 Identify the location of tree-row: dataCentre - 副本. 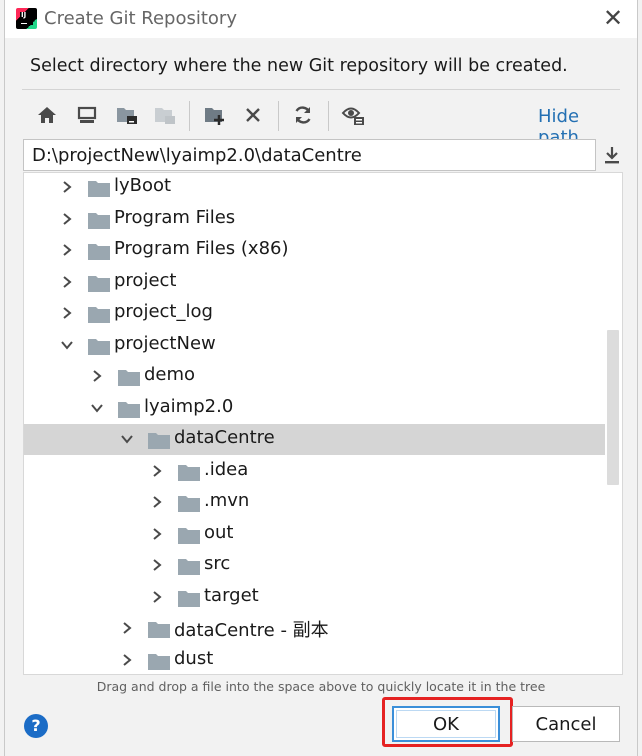
(314, 628).